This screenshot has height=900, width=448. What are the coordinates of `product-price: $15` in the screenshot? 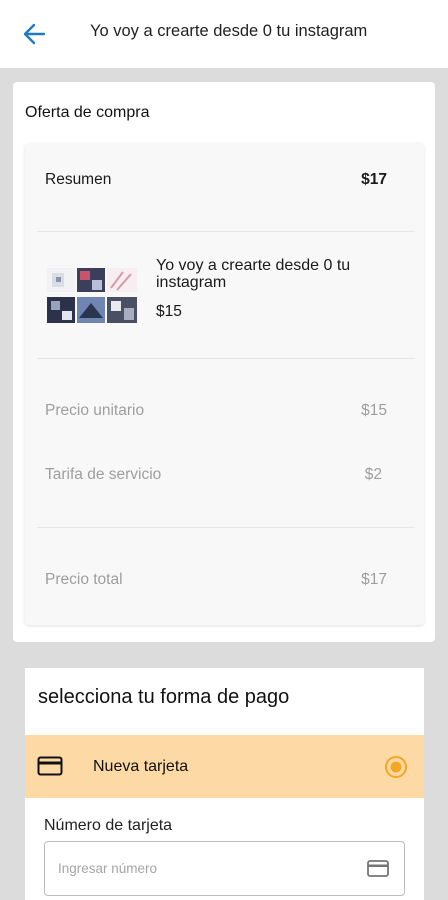 It's located at (169, 311).